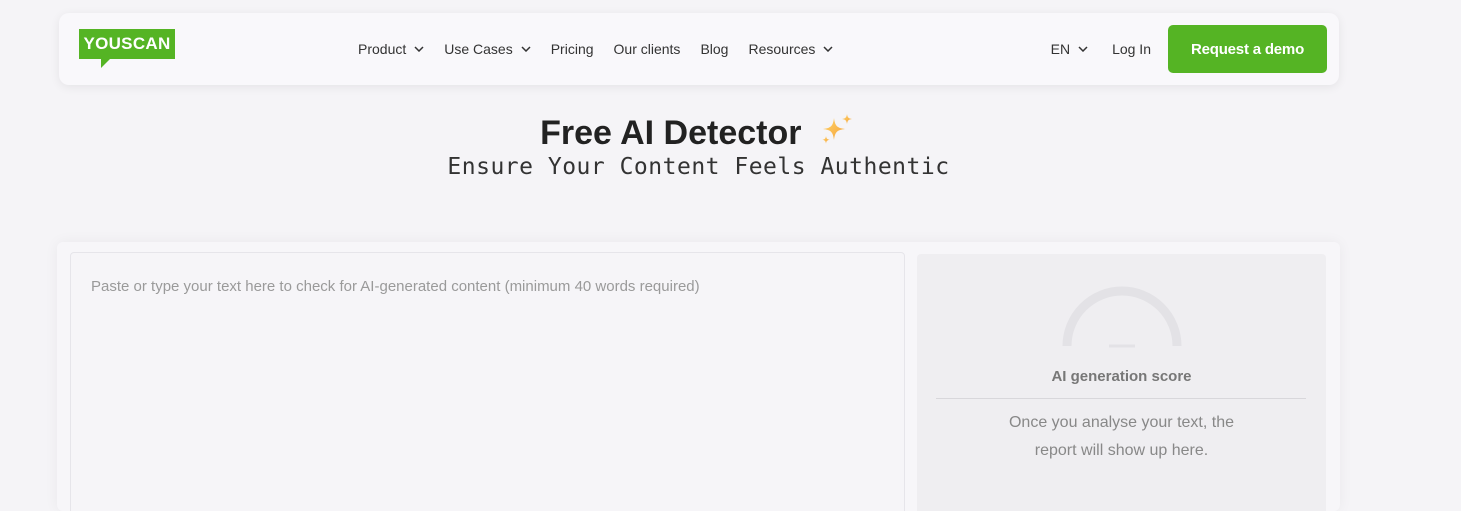 The height and width of the screenshot is (511, 1461). Describe the element at coordinates (698, 167) in the screenshot. I see `page-subtitle: Ensure Your Content Feels Authentic` at that location.